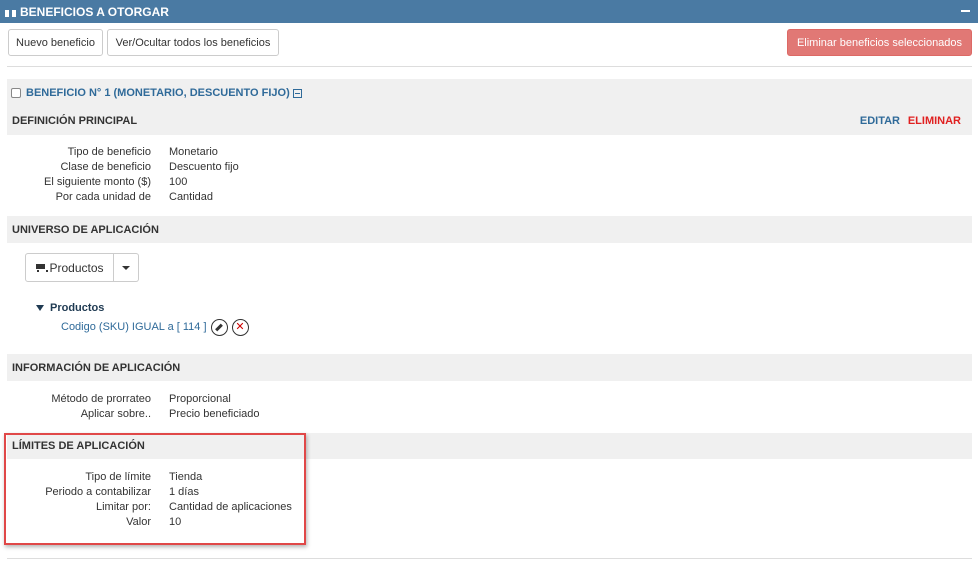  I want to click on detail-value: Monetario, so click(193, 152).